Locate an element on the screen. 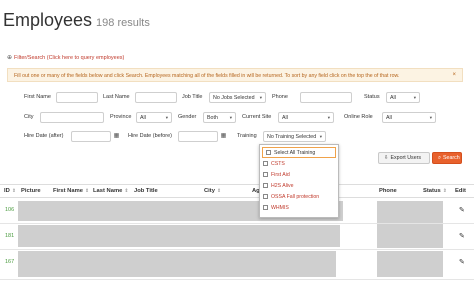 The height and width of the screenshot is (282, 474). close-icon: × is located at coordinates (454, 75).